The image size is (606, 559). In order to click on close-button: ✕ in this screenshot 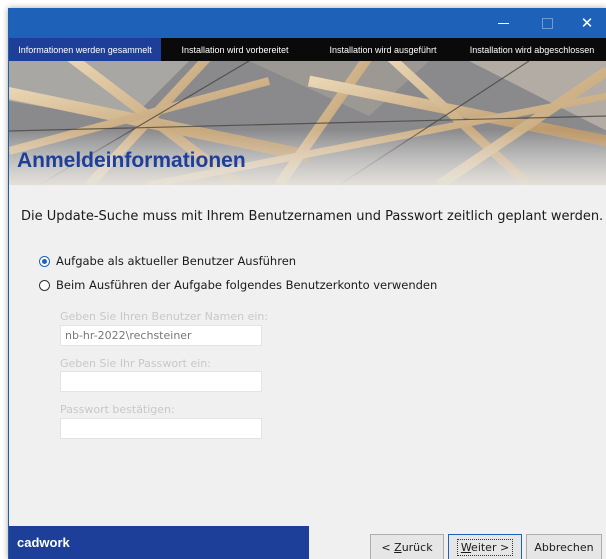, I will do `click(585, 23)`.